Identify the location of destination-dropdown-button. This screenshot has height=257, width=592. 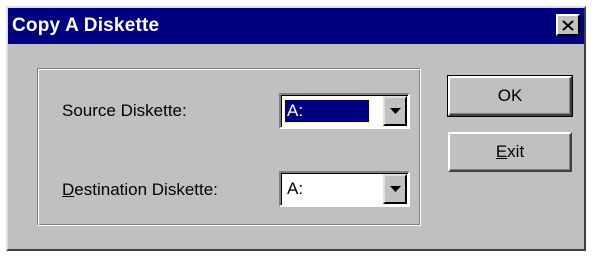
(395, 189).